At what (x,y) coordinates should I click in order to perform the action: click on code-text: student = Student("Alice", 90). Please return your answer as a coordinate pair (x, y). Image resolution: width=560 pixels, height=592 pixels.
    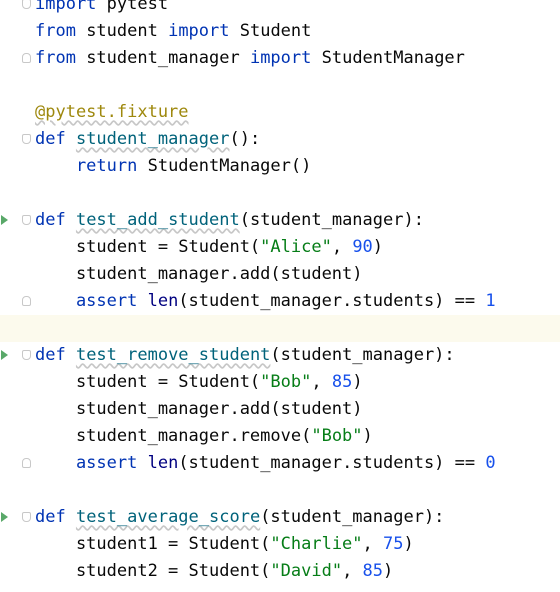
    Looking at the image, I should click on (209, 247).